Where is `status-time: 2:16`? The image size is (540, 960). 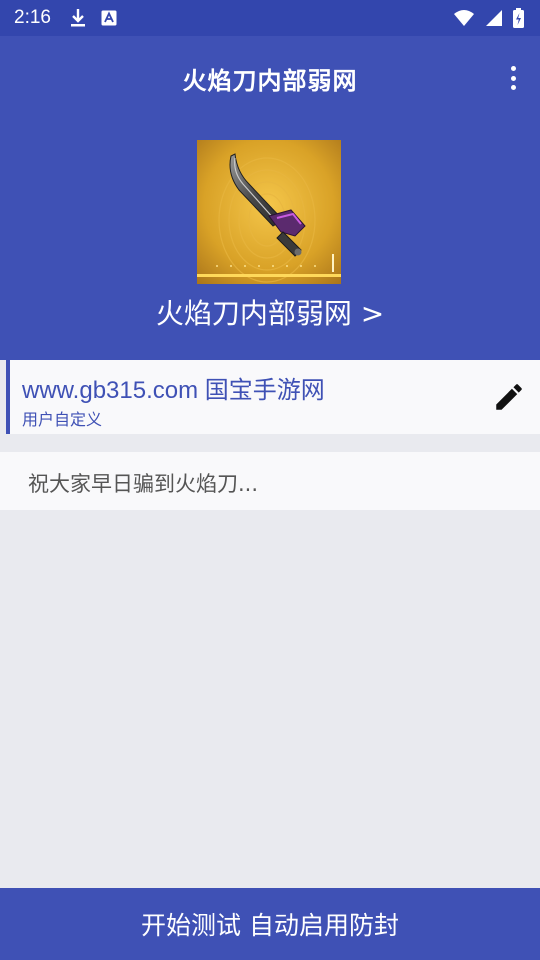 status-time: 2:16 is located at coordinates (32, 17).